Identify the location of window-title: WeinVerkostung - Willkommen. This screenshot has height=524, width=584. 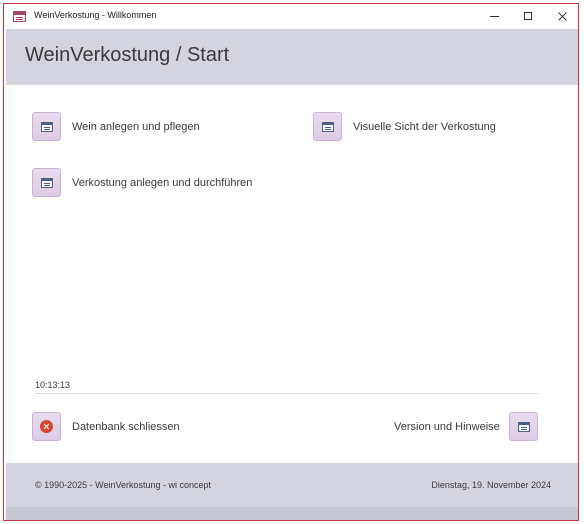
(95, 15).